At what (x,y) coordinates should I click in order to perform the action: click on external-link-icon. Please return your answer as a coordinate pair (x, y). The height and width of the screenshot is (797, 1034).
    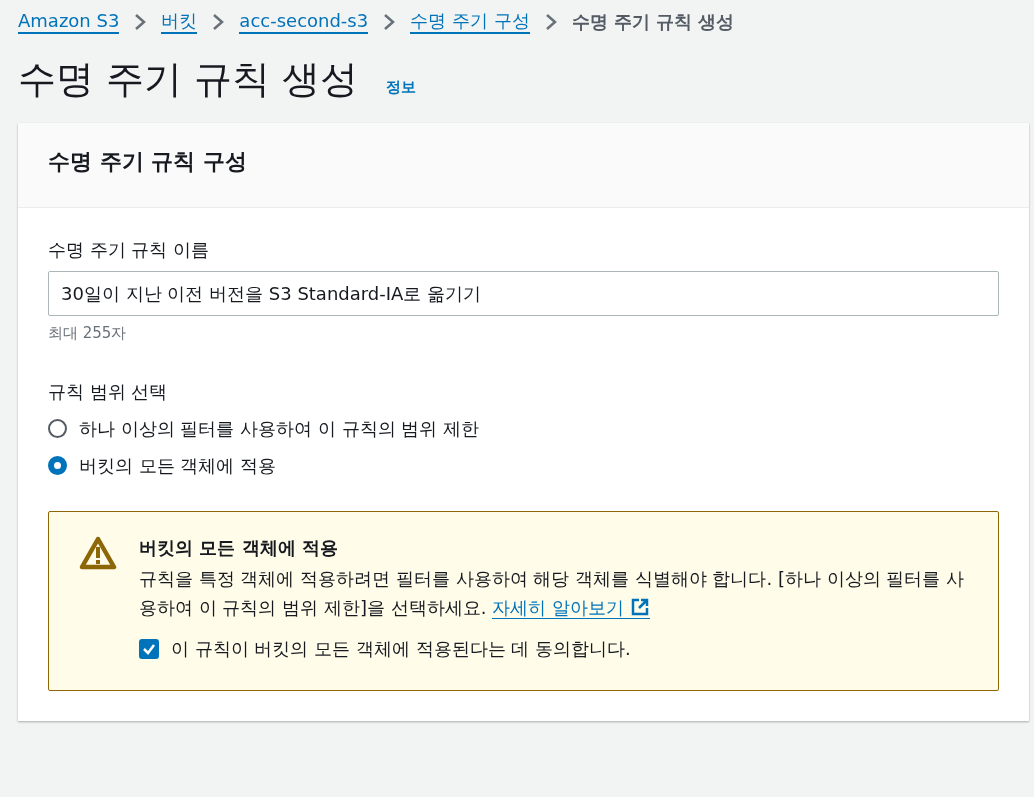
    Looking at the image, I should click on (639, 607).